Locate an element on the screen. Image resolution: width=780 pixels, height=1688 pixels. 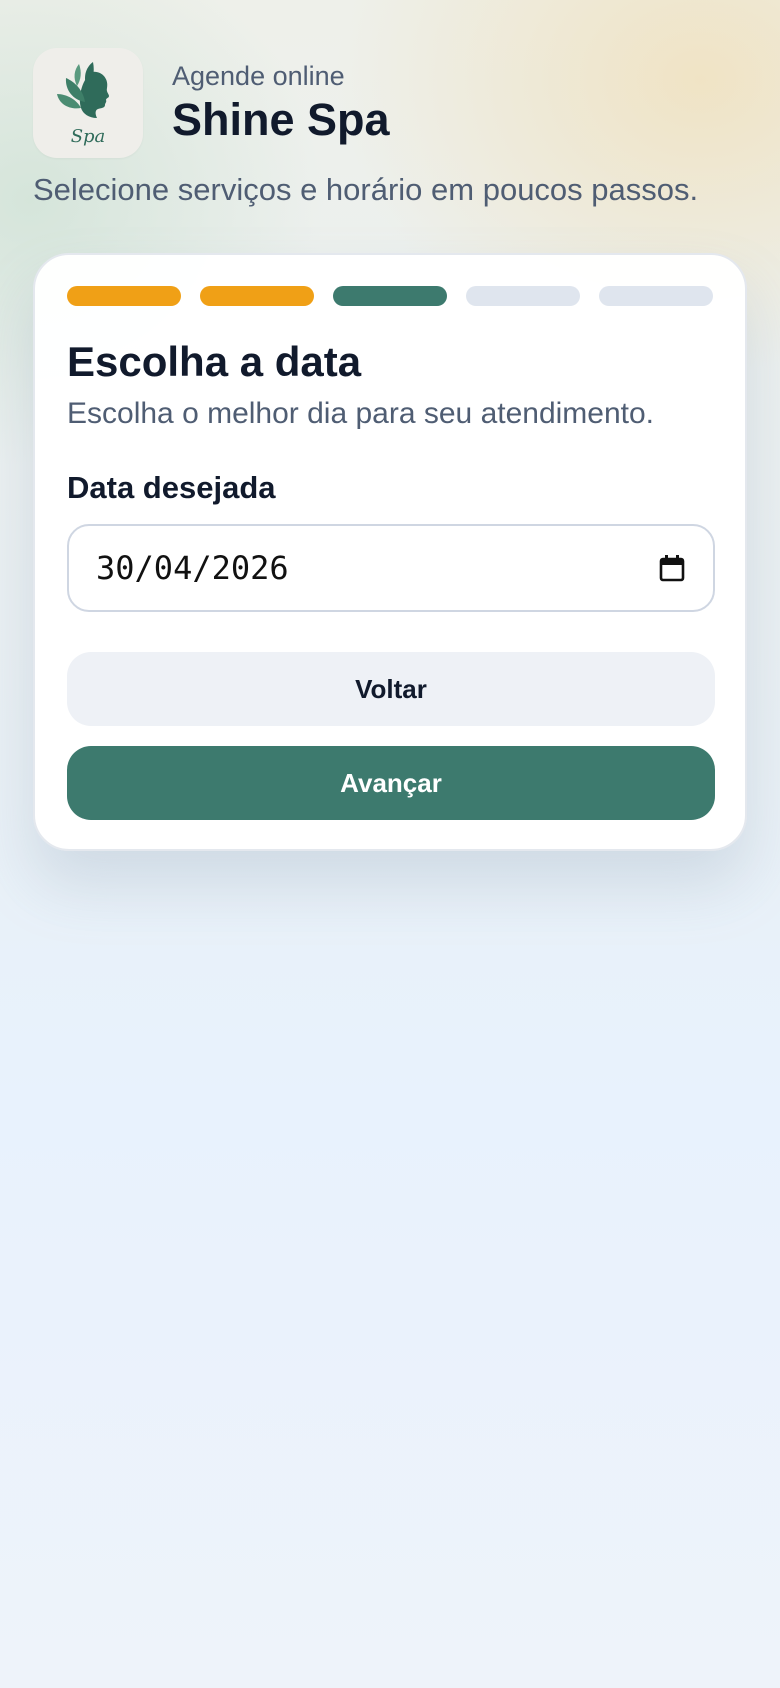
date-field-label: Data desejada is located at coordinates (171, 487).